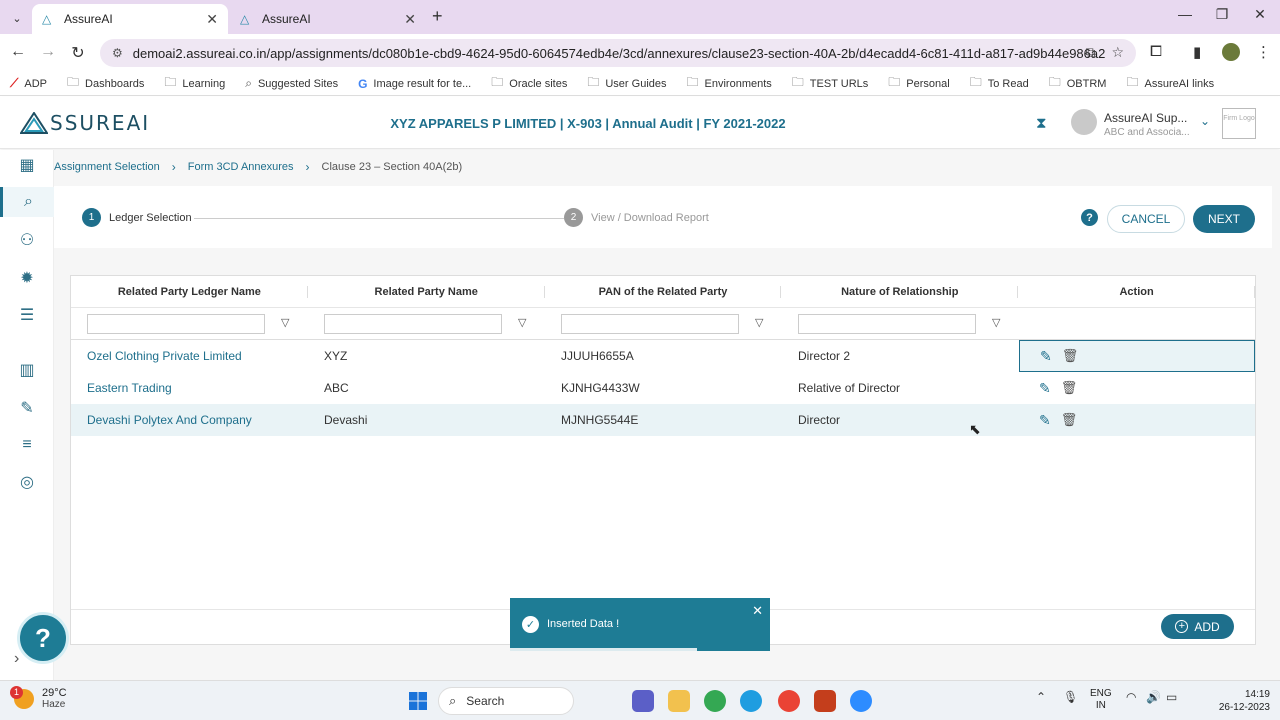  What do you see at coordinates (1171, 697) in the screenshot?
I see `battery-icon: ▭` at bounding box center [1171, 697].